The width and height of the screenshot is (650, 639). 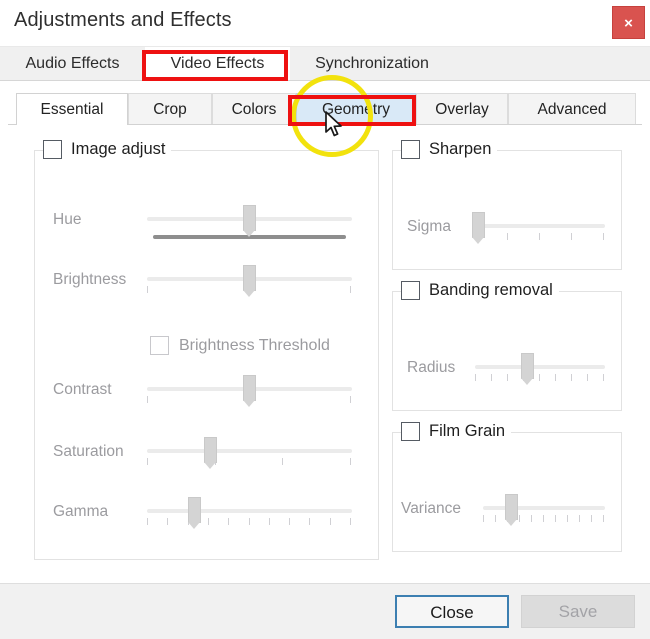 I want to click on group-film-grain-label: Film Grain, so click(x=467, y=431).